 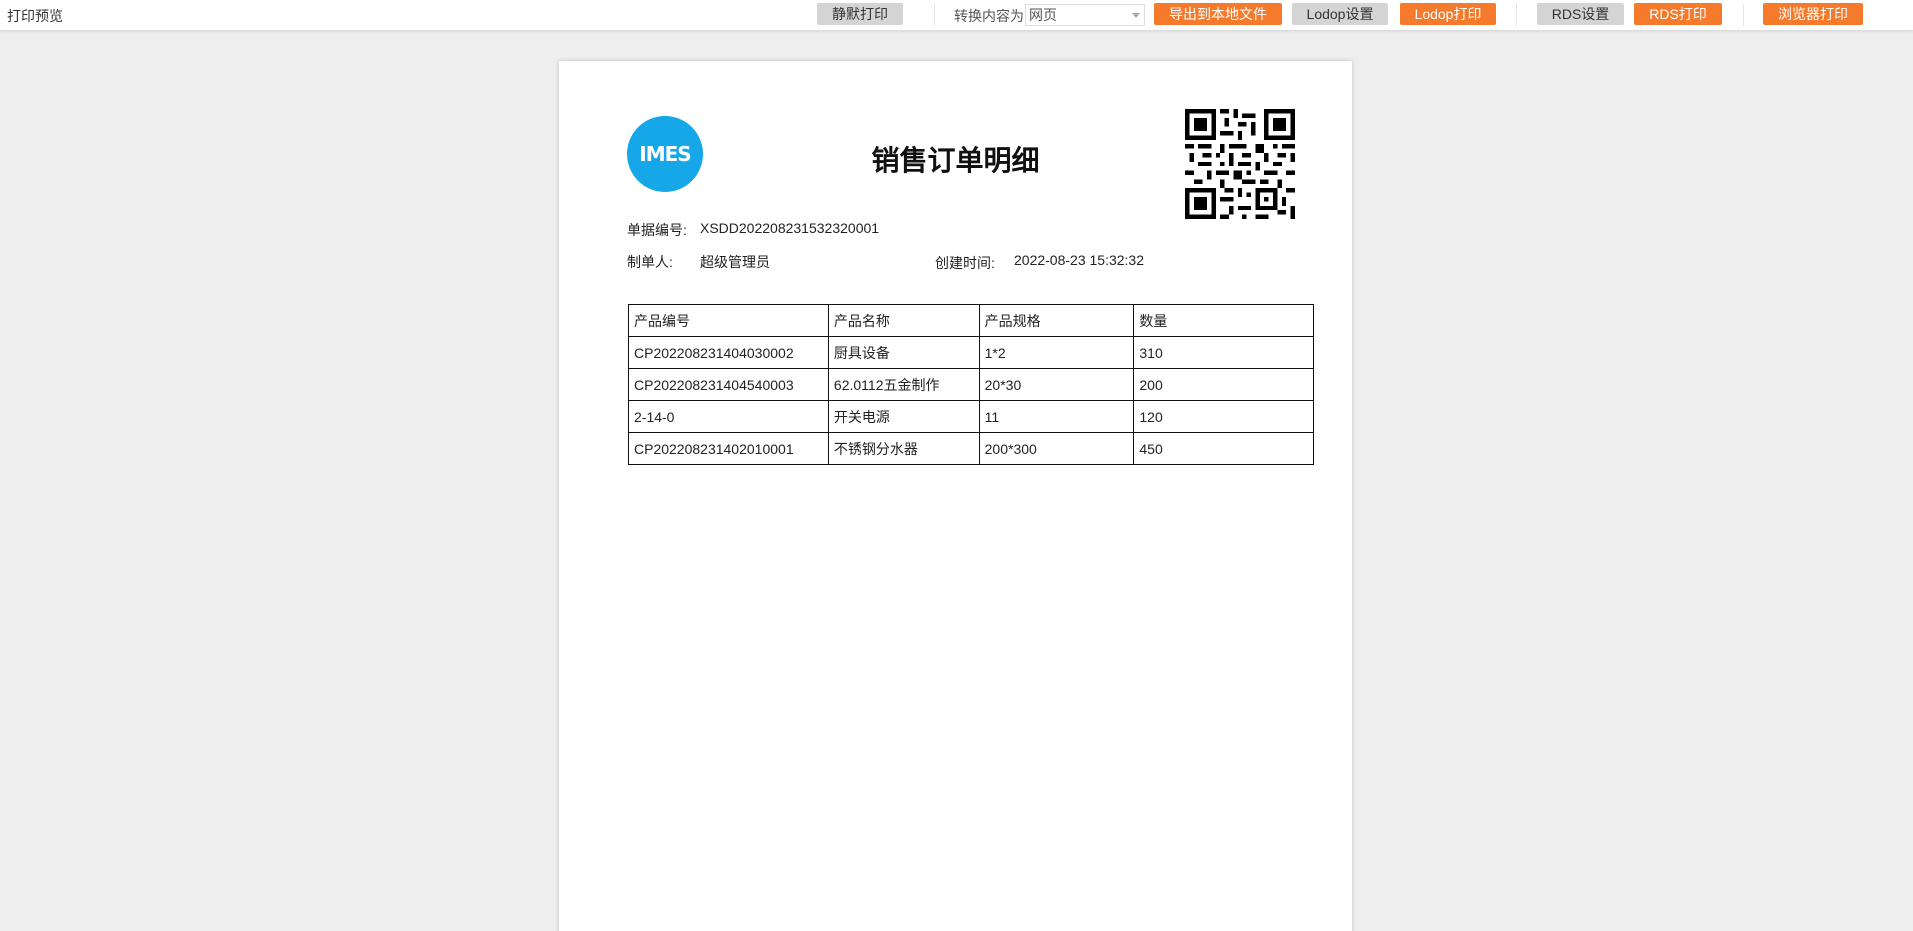 I want to click on order-no-value: XSDD202208231532320001, so click(x=790, y=228).